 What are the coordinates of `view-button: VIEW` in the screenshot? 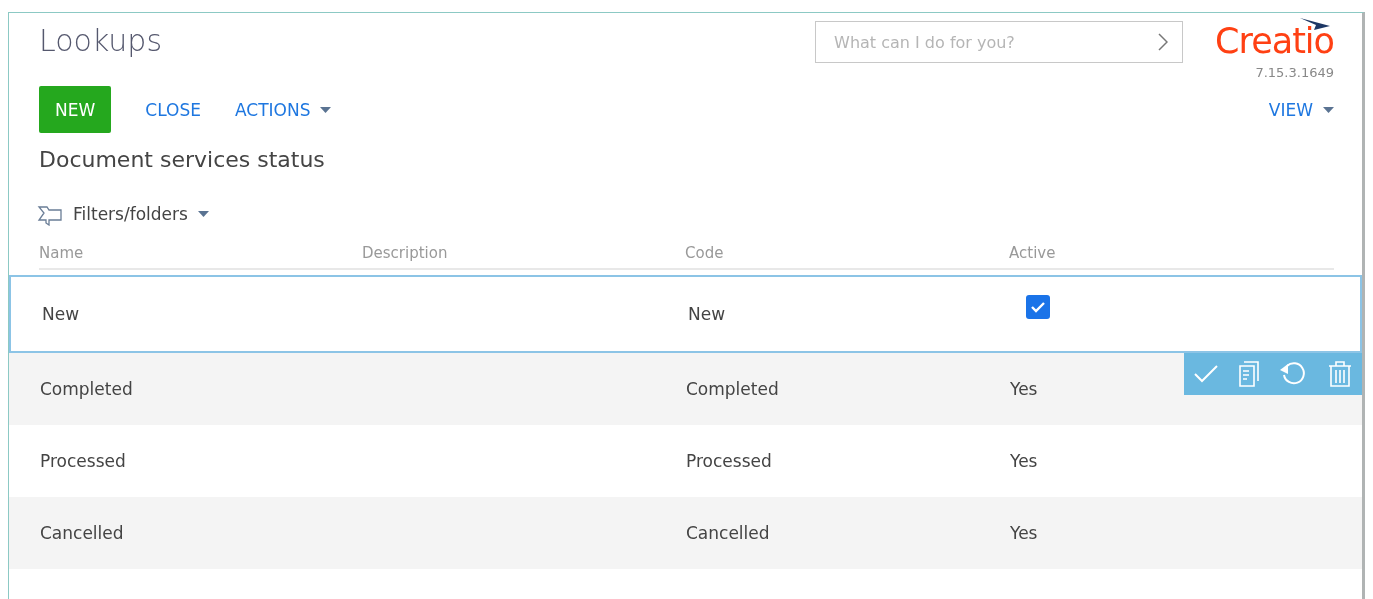 It's located at (1301, 109).